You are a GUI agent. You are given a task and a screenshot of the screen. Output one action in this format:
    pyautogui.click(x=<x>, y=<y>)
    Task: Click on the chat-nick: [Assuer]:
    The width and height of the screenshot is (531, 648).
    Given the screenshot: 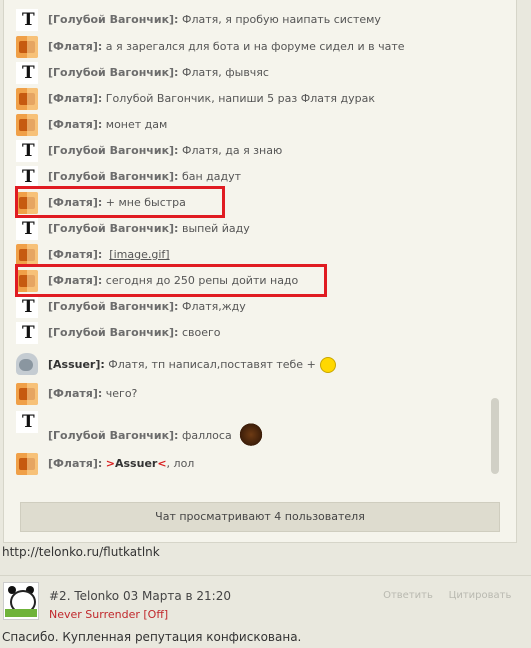 What is the action you would take?
    pyautogui.click(x=76, y=364)
    